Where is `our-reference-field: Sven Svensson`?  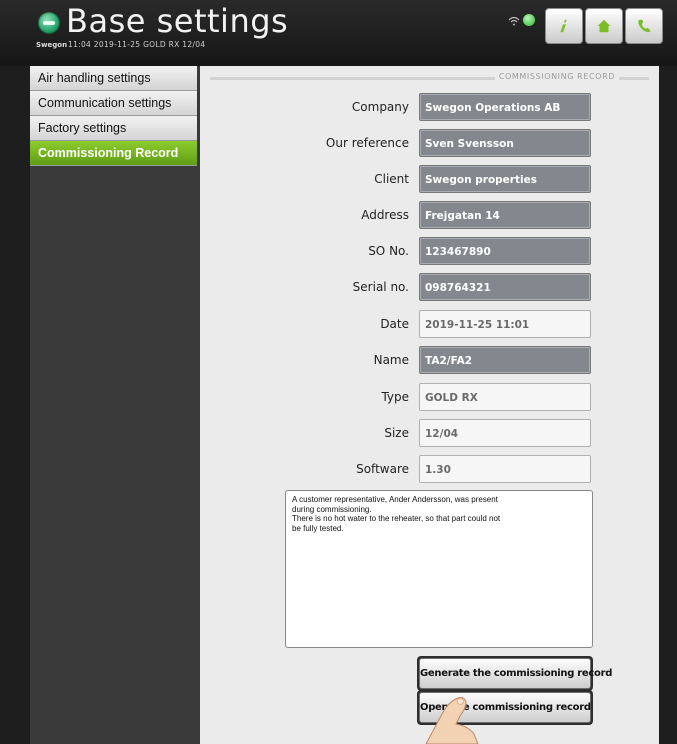
our-reference-field: Sven Svensson is located at coordinates (505, 143).